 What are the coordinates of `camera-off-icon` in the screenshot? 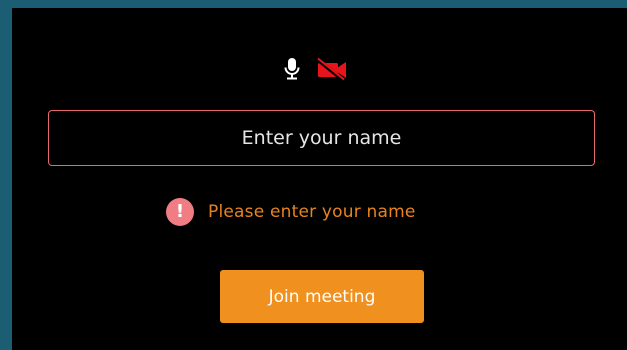 It's located at (332, 69).